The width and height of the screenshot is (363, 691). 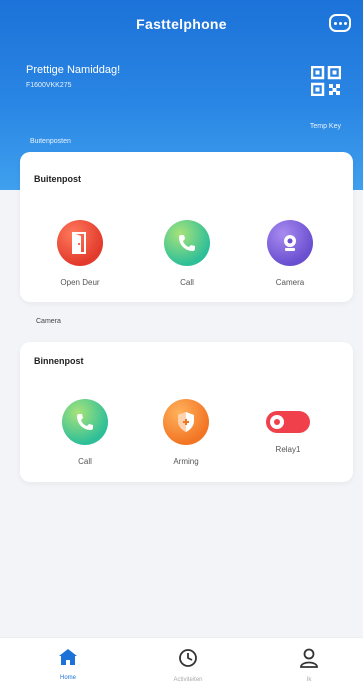 What do you see at coordinates (73, 70) in the screenshot?
I see `greeting: Prettige Namiddag!` at bounding box center [73, 70].